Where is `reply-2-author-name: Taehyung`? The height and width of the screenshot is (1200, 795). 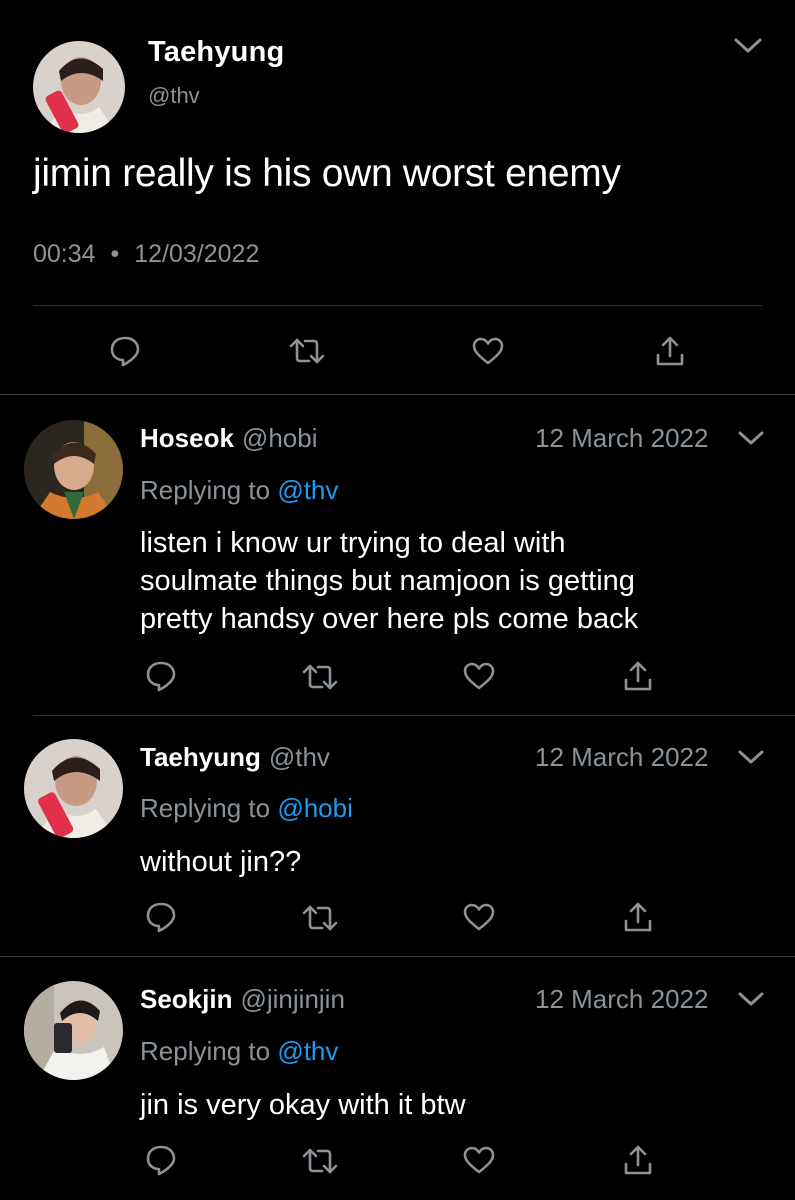
reply-2-author-name: Taehyung is located at coordinates (200, 757).